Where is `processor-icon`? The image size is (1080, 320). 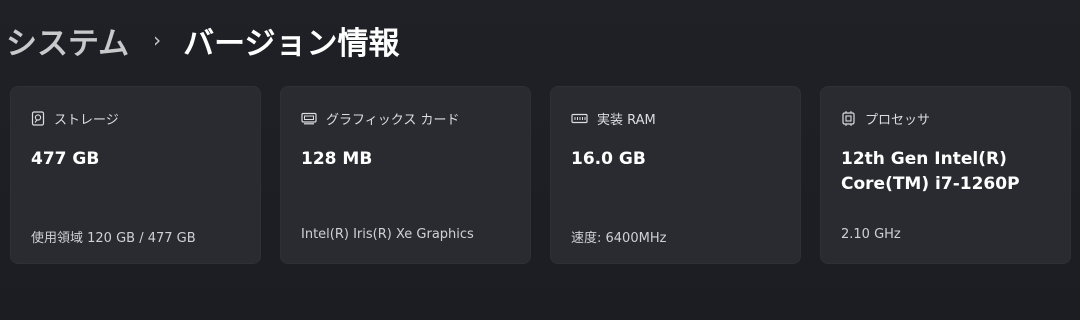 processor-icon is located at coordinates (848, 118).